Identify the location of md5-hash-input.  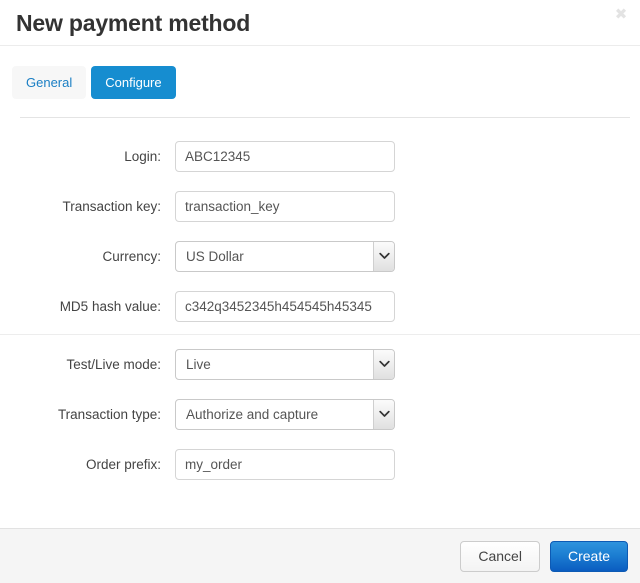
(285, 306).